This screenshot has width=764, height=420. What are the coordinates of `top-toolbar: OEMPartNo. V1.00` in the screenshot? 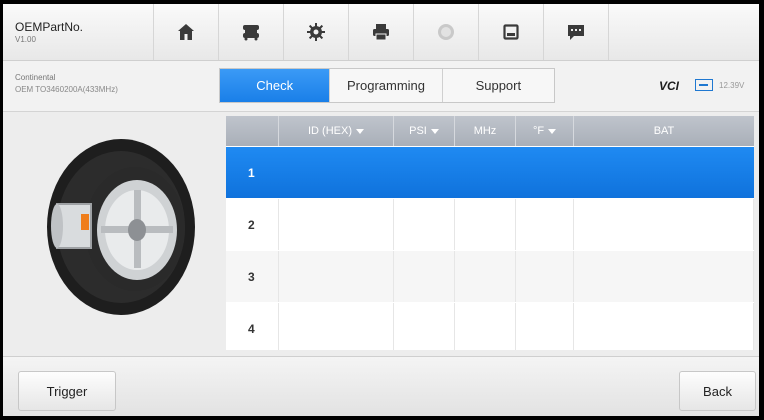 It's located at (381, 32).